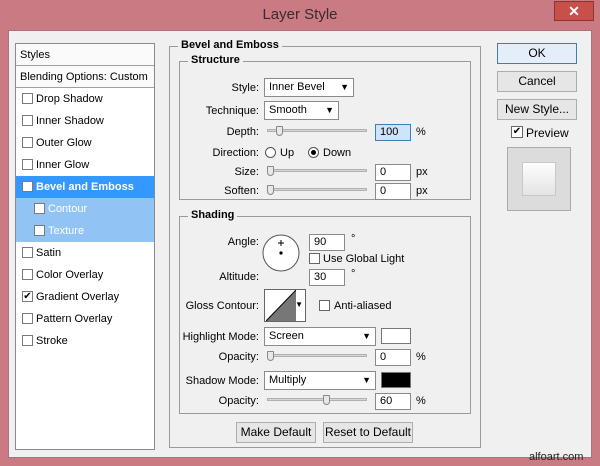  Describe the element at coordinates (281, 253) in the screenshot. I see `angle-dial` at that location.